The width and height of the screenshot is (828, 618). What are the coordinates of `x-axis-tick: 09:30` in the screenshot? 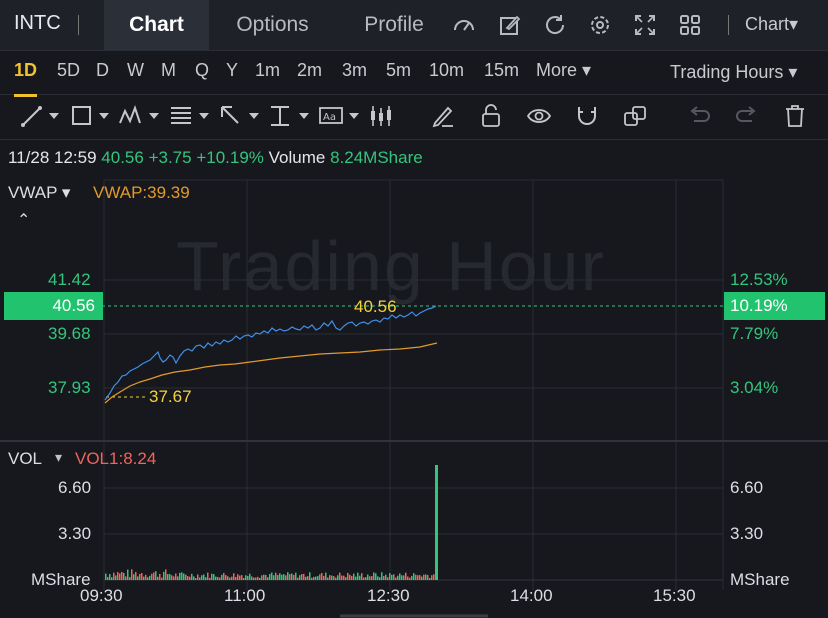 It's located at (101, 595).